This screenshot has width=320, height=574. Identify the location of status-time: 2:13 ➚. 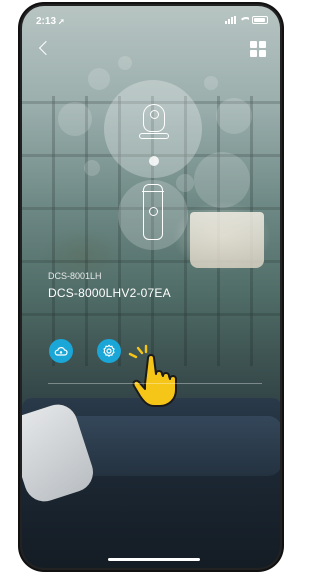
(50, 21).